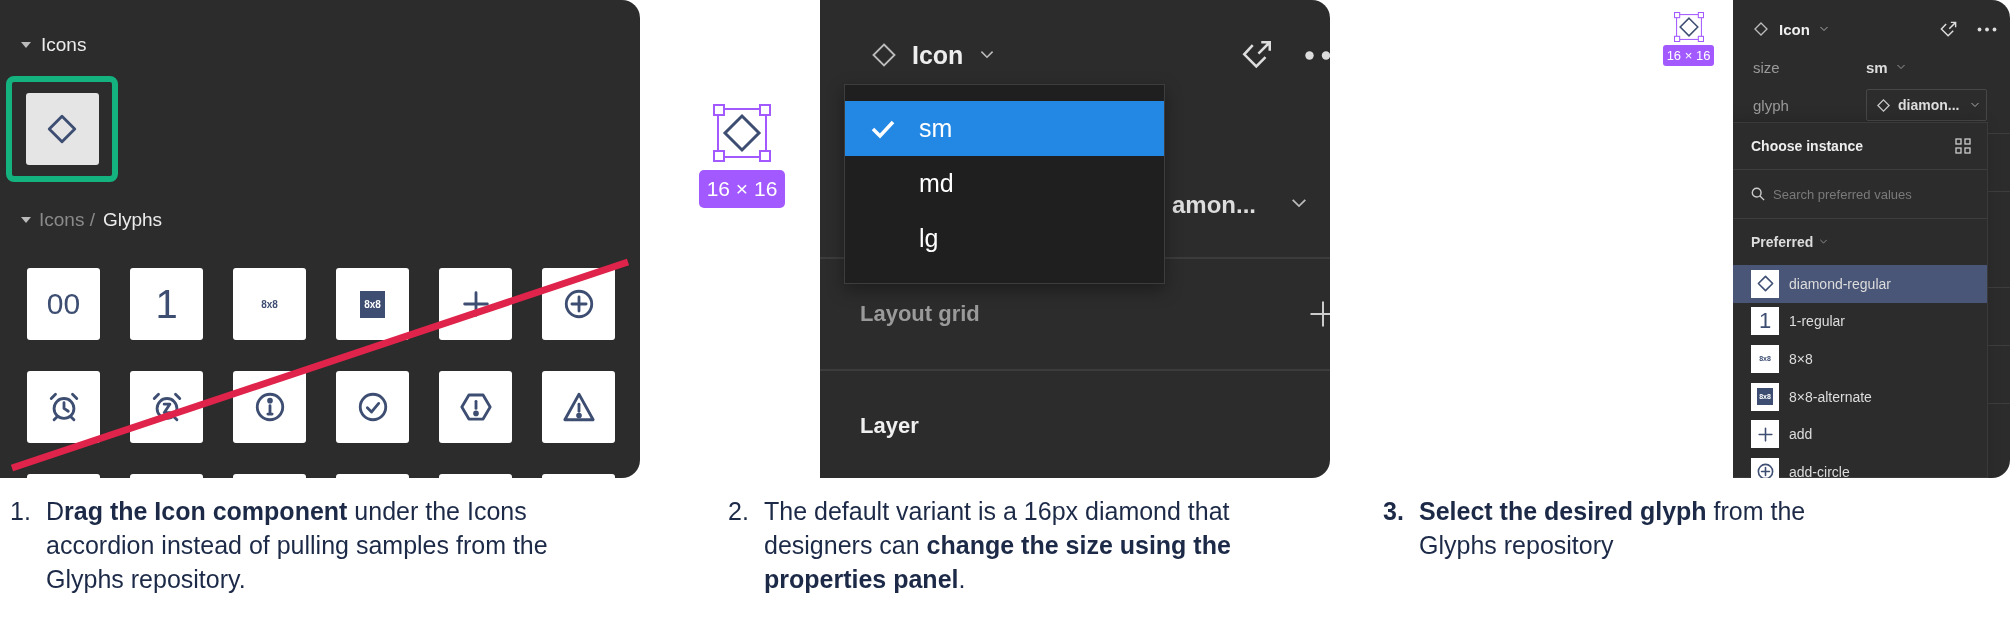 This screenshot has width=2016, height=624. What do you see at coordinates (1948, 29) in the screenshot?
I see `component-link-icon` at bounding box center [1948, 29].